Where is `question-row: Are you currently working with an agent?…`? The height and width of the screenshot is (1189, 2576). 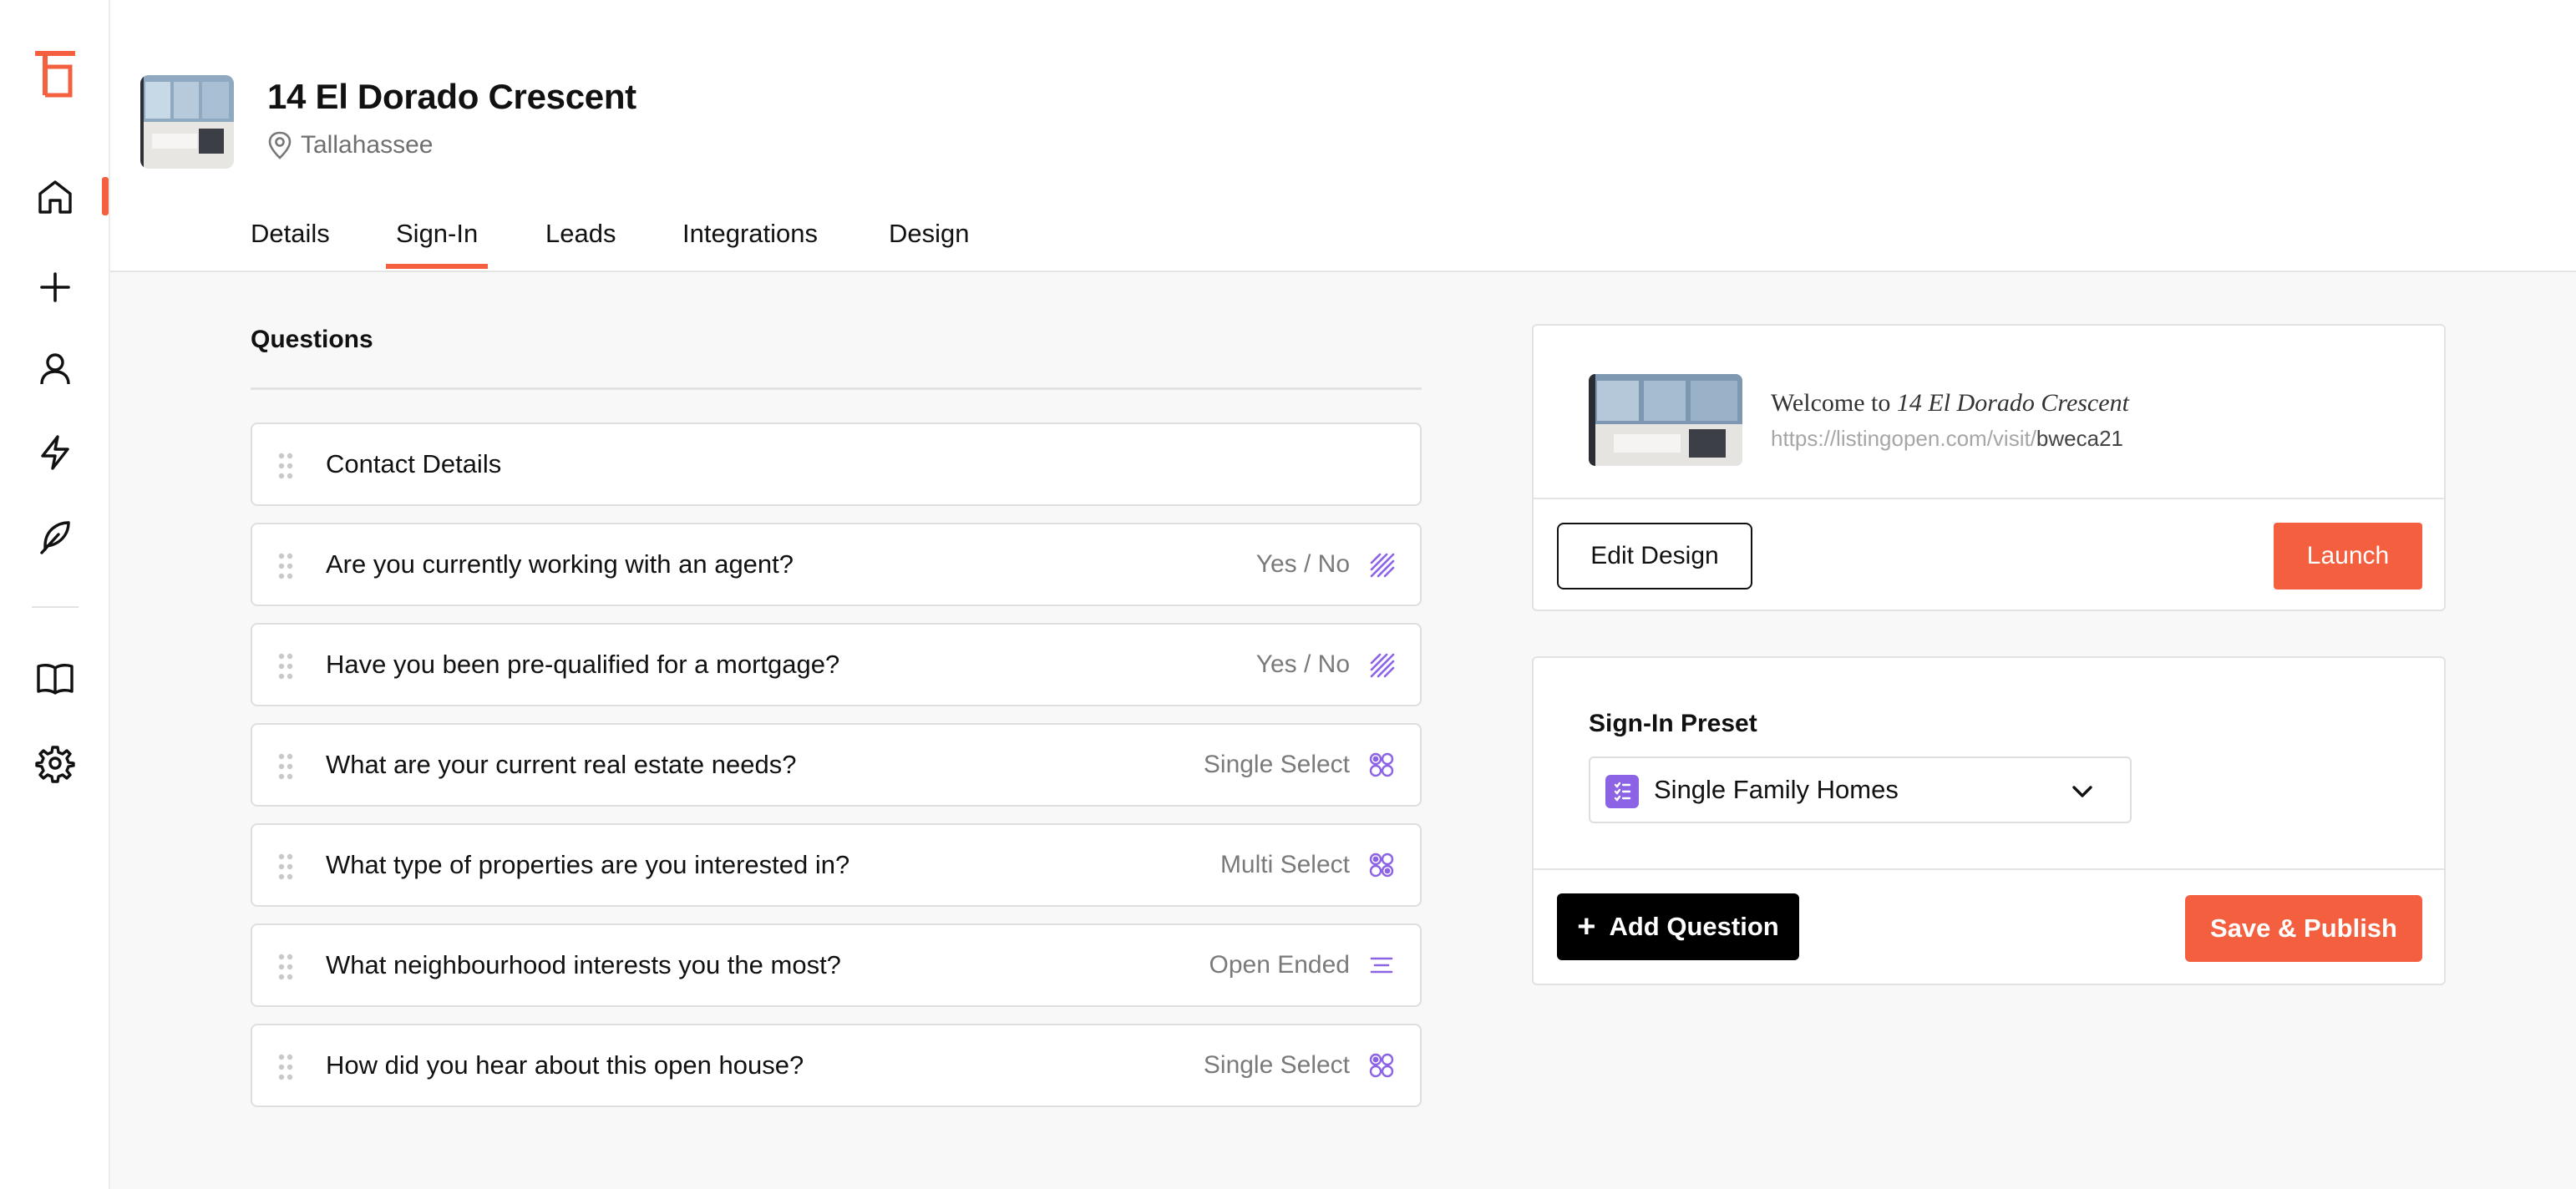
question-row: Are you currently working with an agent?… is located at coordinates (836, 564).